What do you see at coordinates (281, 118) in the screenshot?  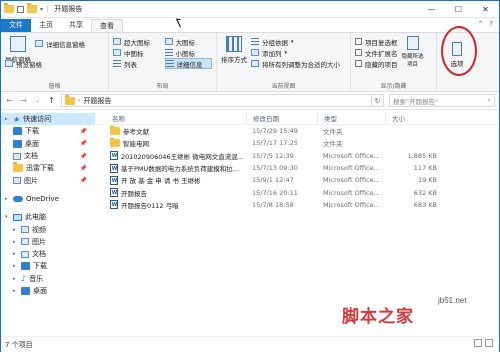 I see `column-header-date: 修改日期` at bounding box center [281, 118].